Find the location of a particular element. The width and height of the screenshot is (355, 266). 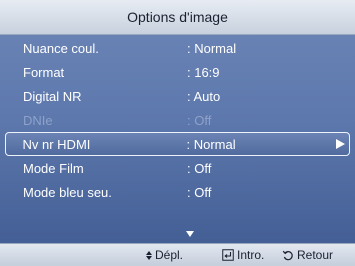

hint-enter: Intro. is located at coordinates (243, 255).